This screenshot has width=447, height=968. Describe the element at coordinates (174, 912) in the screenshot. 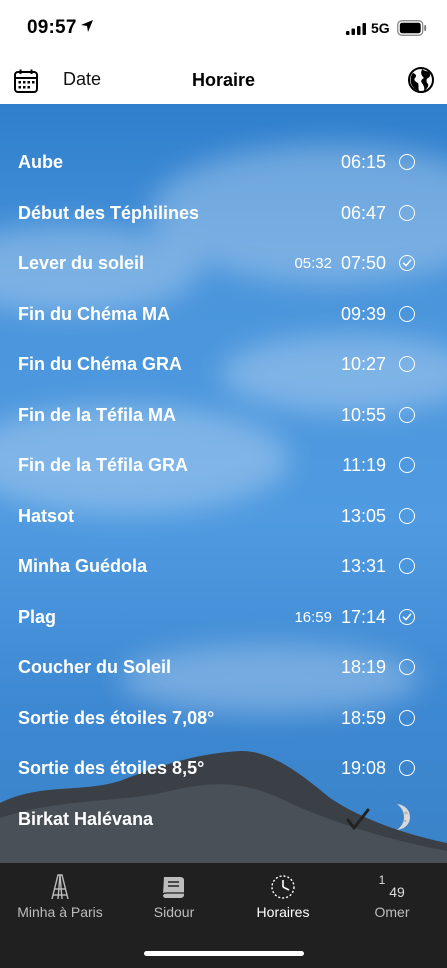

I see `tab-label: Sidour` at that location.